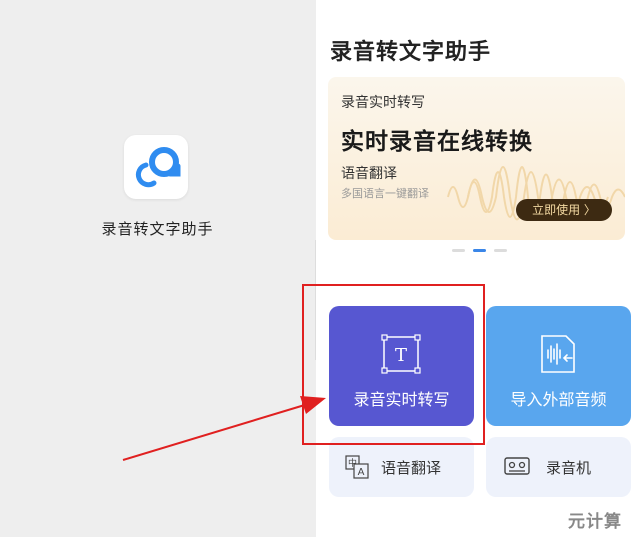 The image size is (640, 537). I want to click on banner-headline: 实时录音在线转换, so click(437, 142).